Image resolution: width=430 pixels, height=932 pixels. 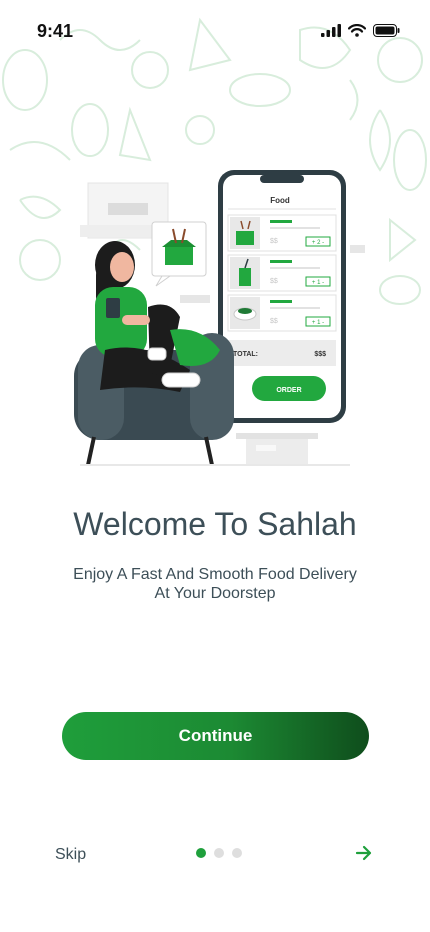 I want to click on phone-header-text: Food, so click(x=280, y=200).